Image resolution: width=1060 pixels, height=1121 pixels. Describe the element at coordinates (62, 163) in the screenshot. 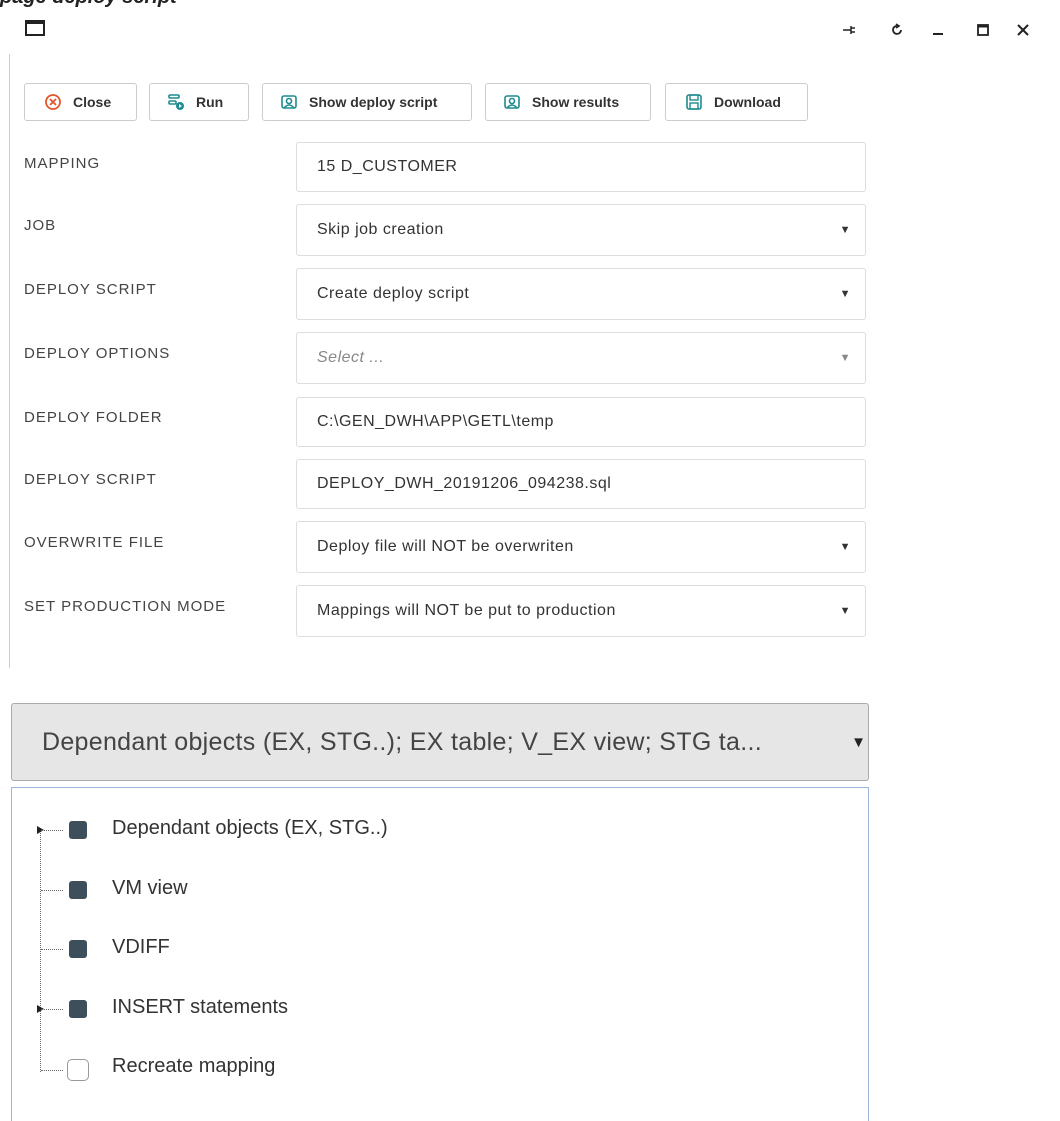

I see `mapping-label: MAPPING` at that location.